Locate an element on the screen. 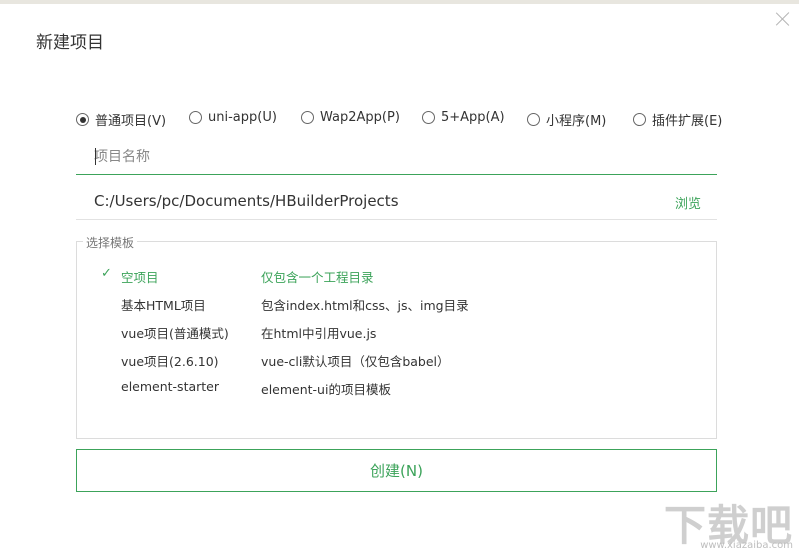 This screenshot has width=799, height=552. template-item-element-starter: element-starter element-ui的项目模板 is located at coordinates (397, 387).